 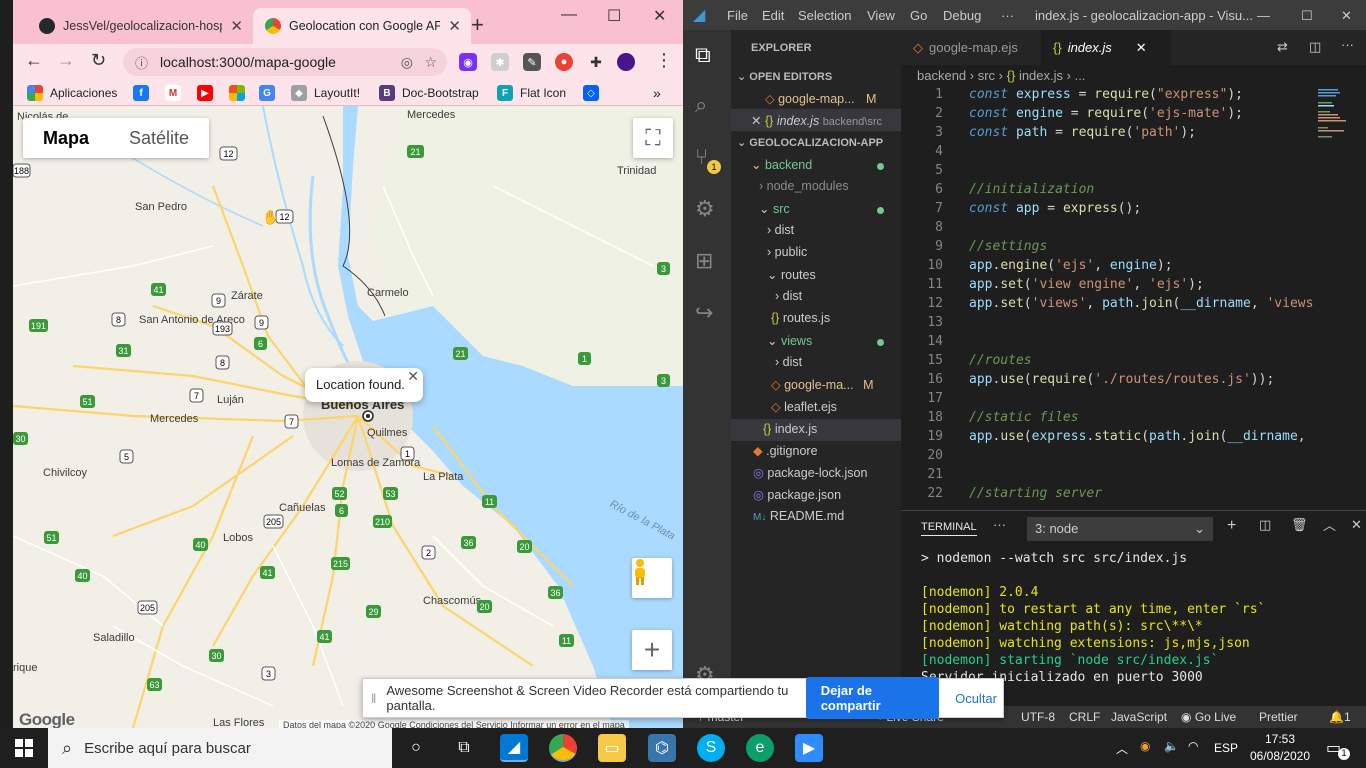 What do you see at coordinates (1171, 746) in the screenshot?
I see `volume-icon: 🔈` at bounding box center [1171, 746].